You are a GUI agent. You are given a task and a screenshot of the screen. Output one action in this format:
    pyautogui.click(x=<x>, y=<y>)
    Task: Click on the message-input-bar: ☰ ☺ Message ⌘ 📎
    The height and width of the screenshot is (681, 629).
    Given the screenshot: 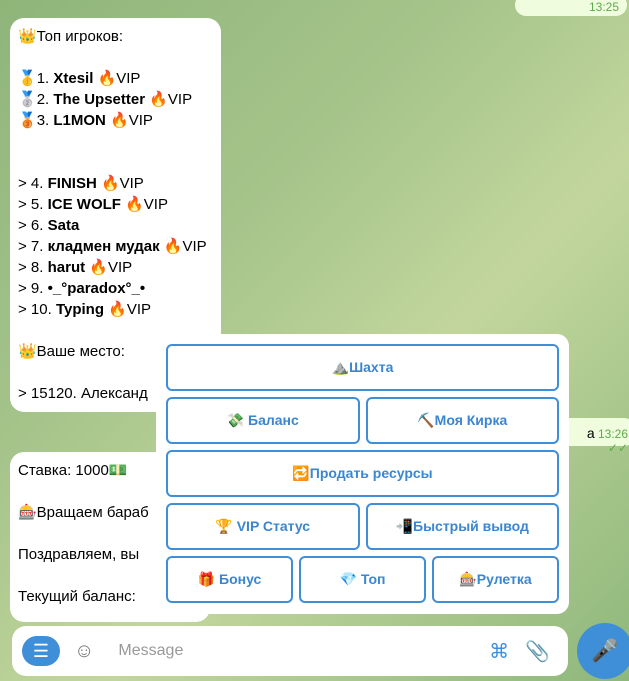 What is the action you would take?
    pyautogui.click(x=290, y=651)
    